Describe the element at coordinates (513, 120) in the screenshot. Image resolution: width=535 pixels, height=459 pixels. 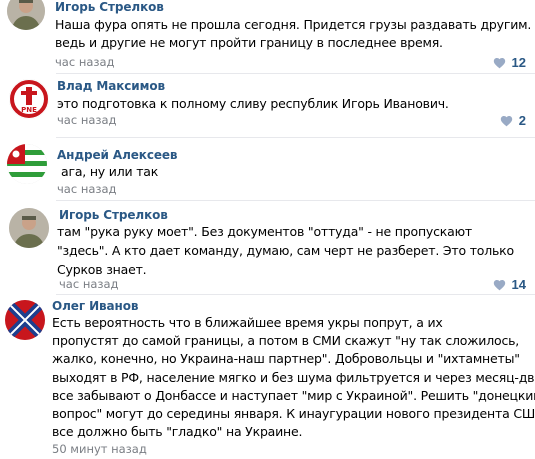
I see `like-button: 2` at that location.